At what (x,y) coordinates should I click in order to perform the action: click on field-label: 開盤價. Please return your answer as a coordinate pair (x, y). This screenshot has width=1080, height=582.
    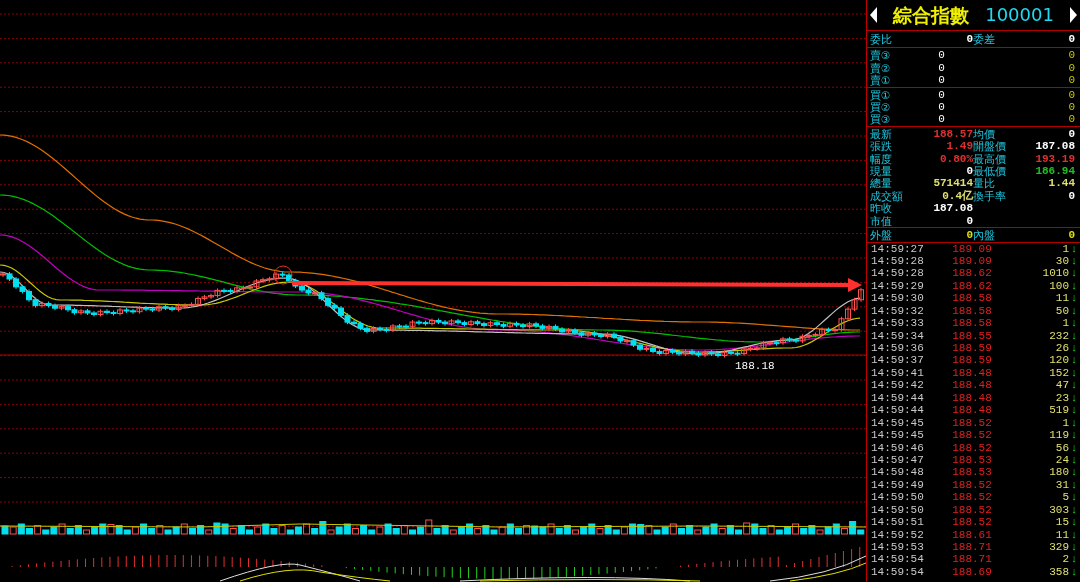
    Looking at the image, I should click on (990, 146).